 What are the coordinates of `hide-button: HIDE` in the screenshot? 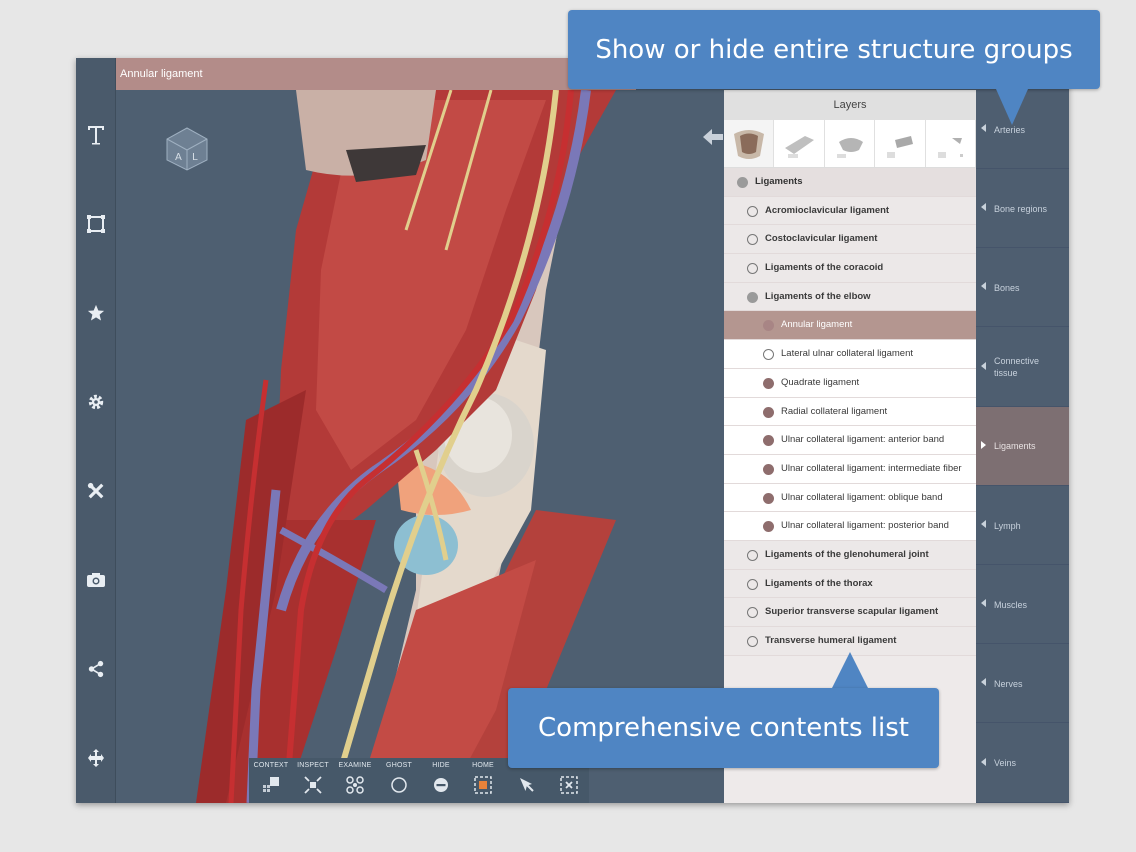 It's located at (441, 780).